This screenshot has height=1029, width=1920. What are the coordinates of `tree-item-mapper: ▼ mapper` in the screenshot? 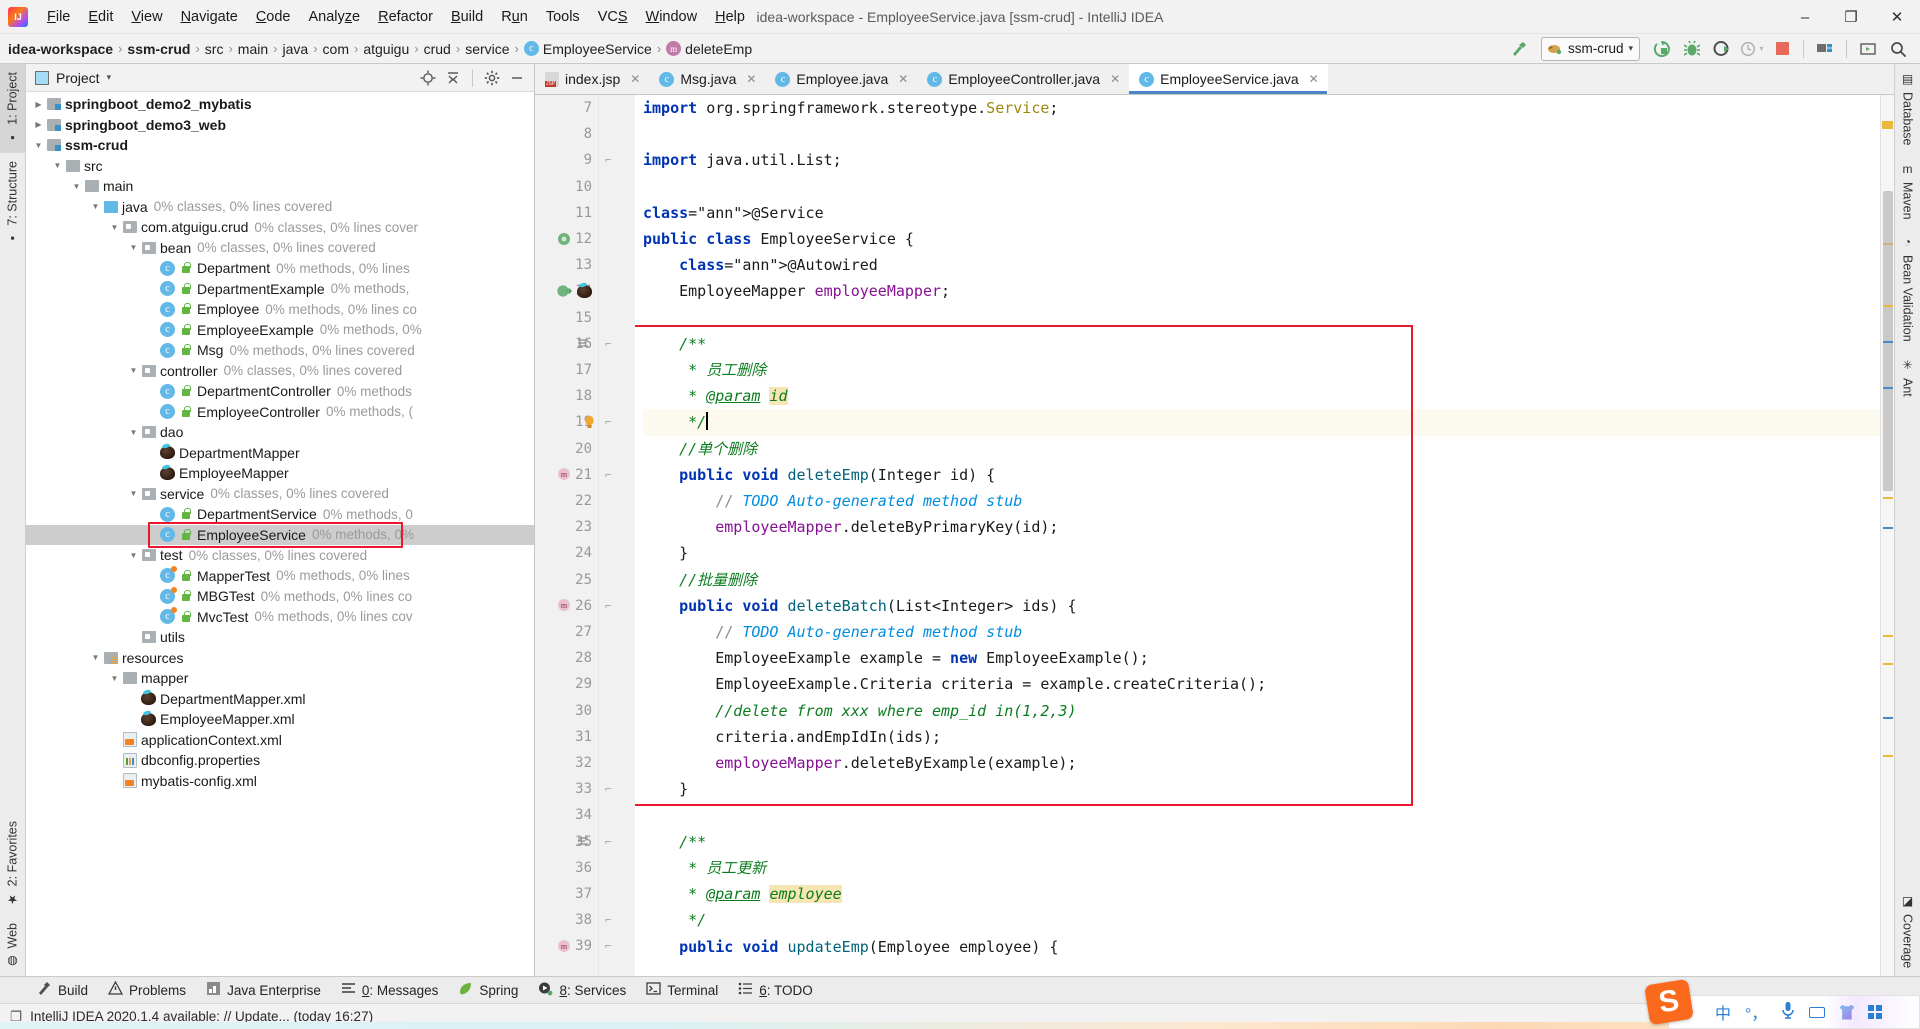 It's located at (280, 678).